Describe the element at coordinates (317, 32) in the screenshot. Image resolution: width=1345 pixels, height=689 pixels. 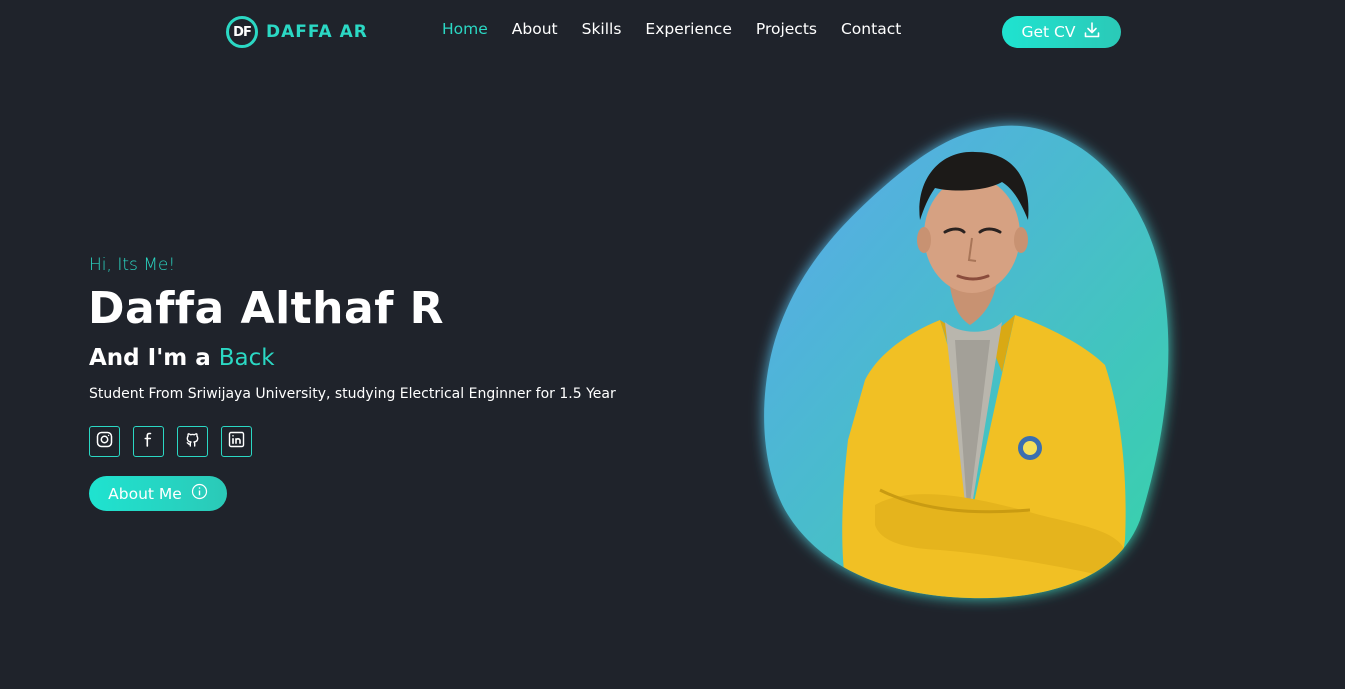
I see `brand-name: DAFFA AR` at that location.